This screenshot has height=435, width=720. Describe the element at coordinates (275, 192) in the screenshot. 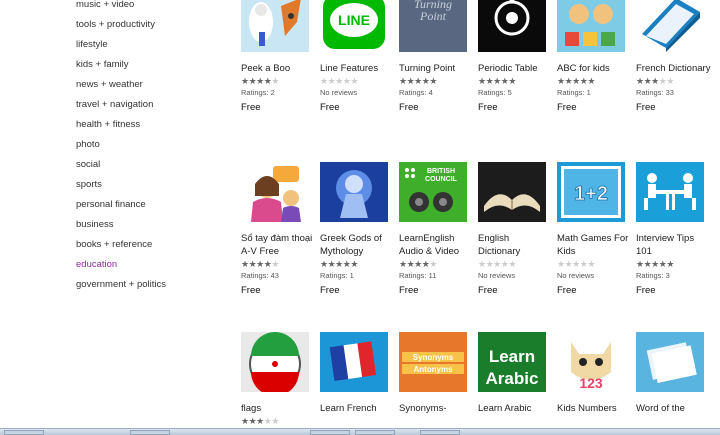

I see `so-tay-icon` at that location.